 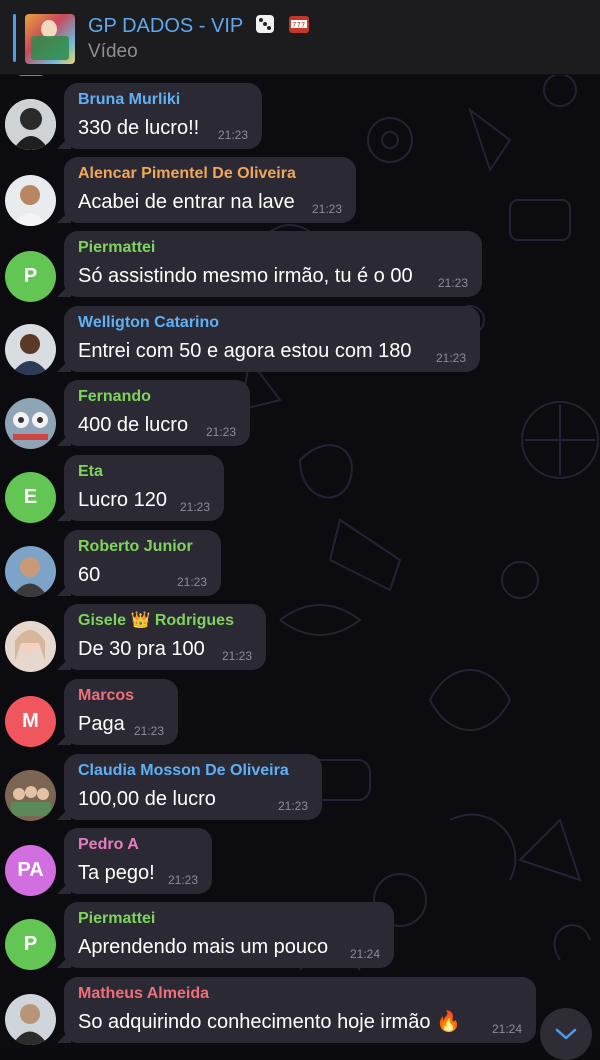 I want to click on message-row: Fernando 400 de lucro 21:23, so click(x=300, y=416).